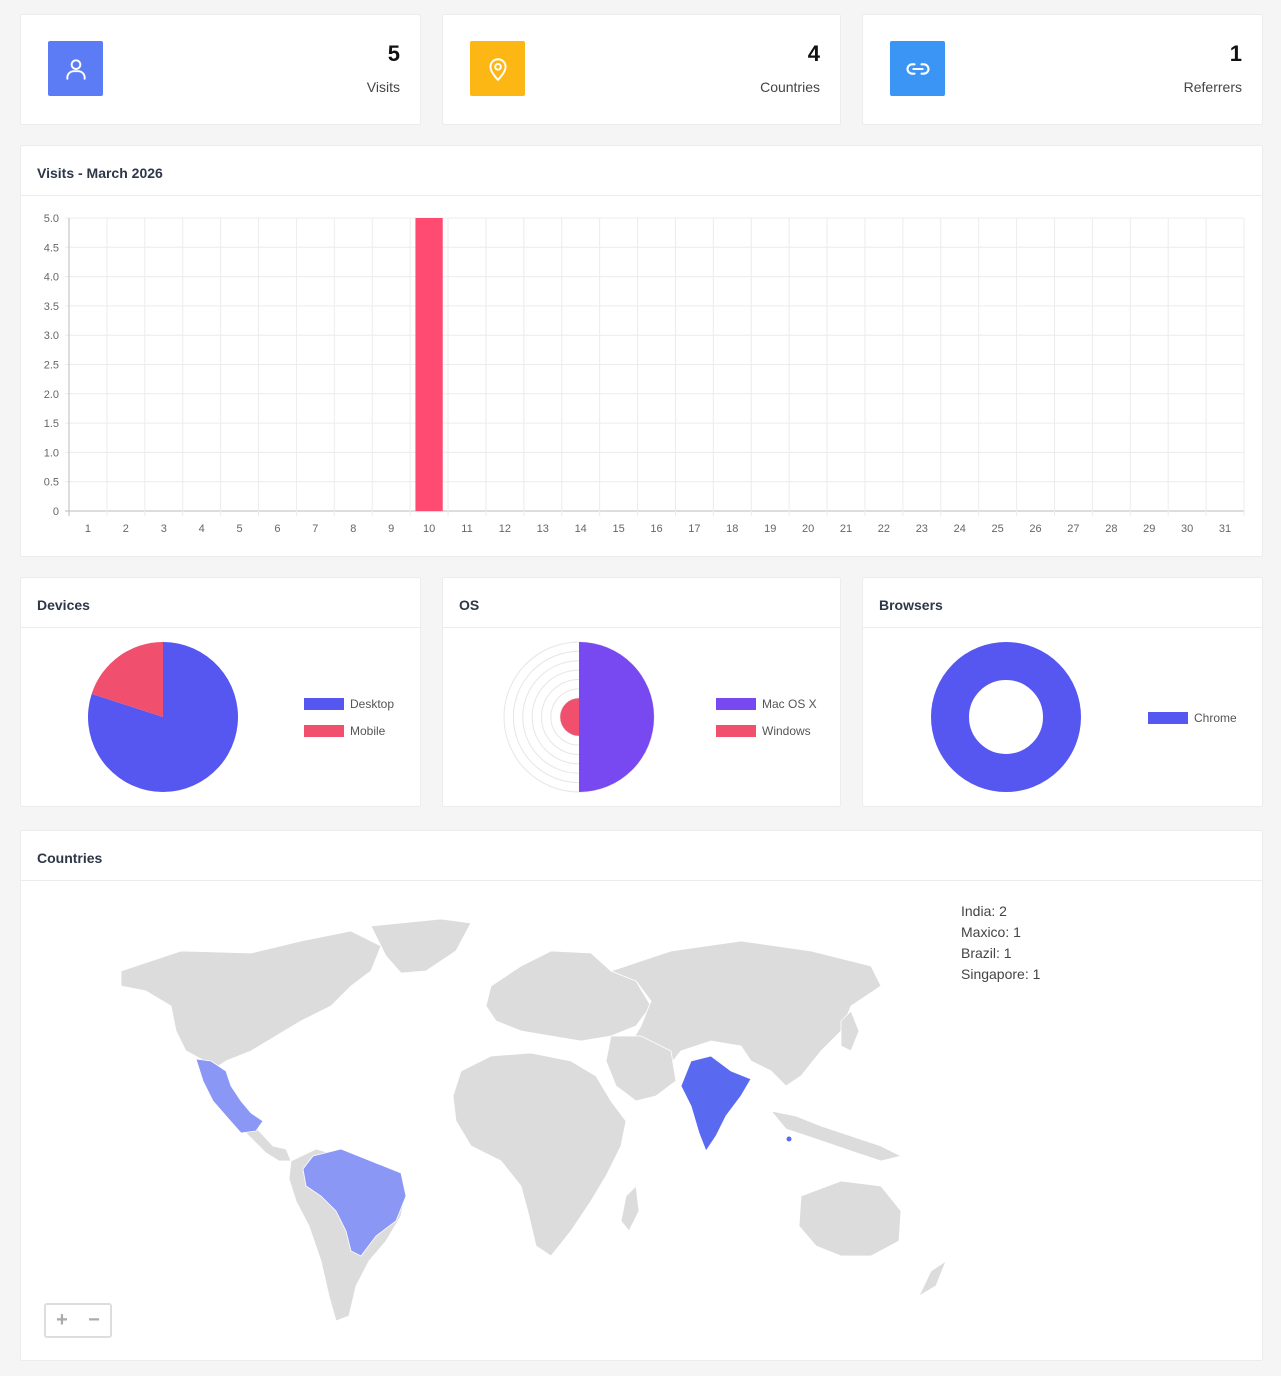  What do you see at coordinates (917, 68) in the screenshot?
I see `link-icon` at bounding box center [917, 68].